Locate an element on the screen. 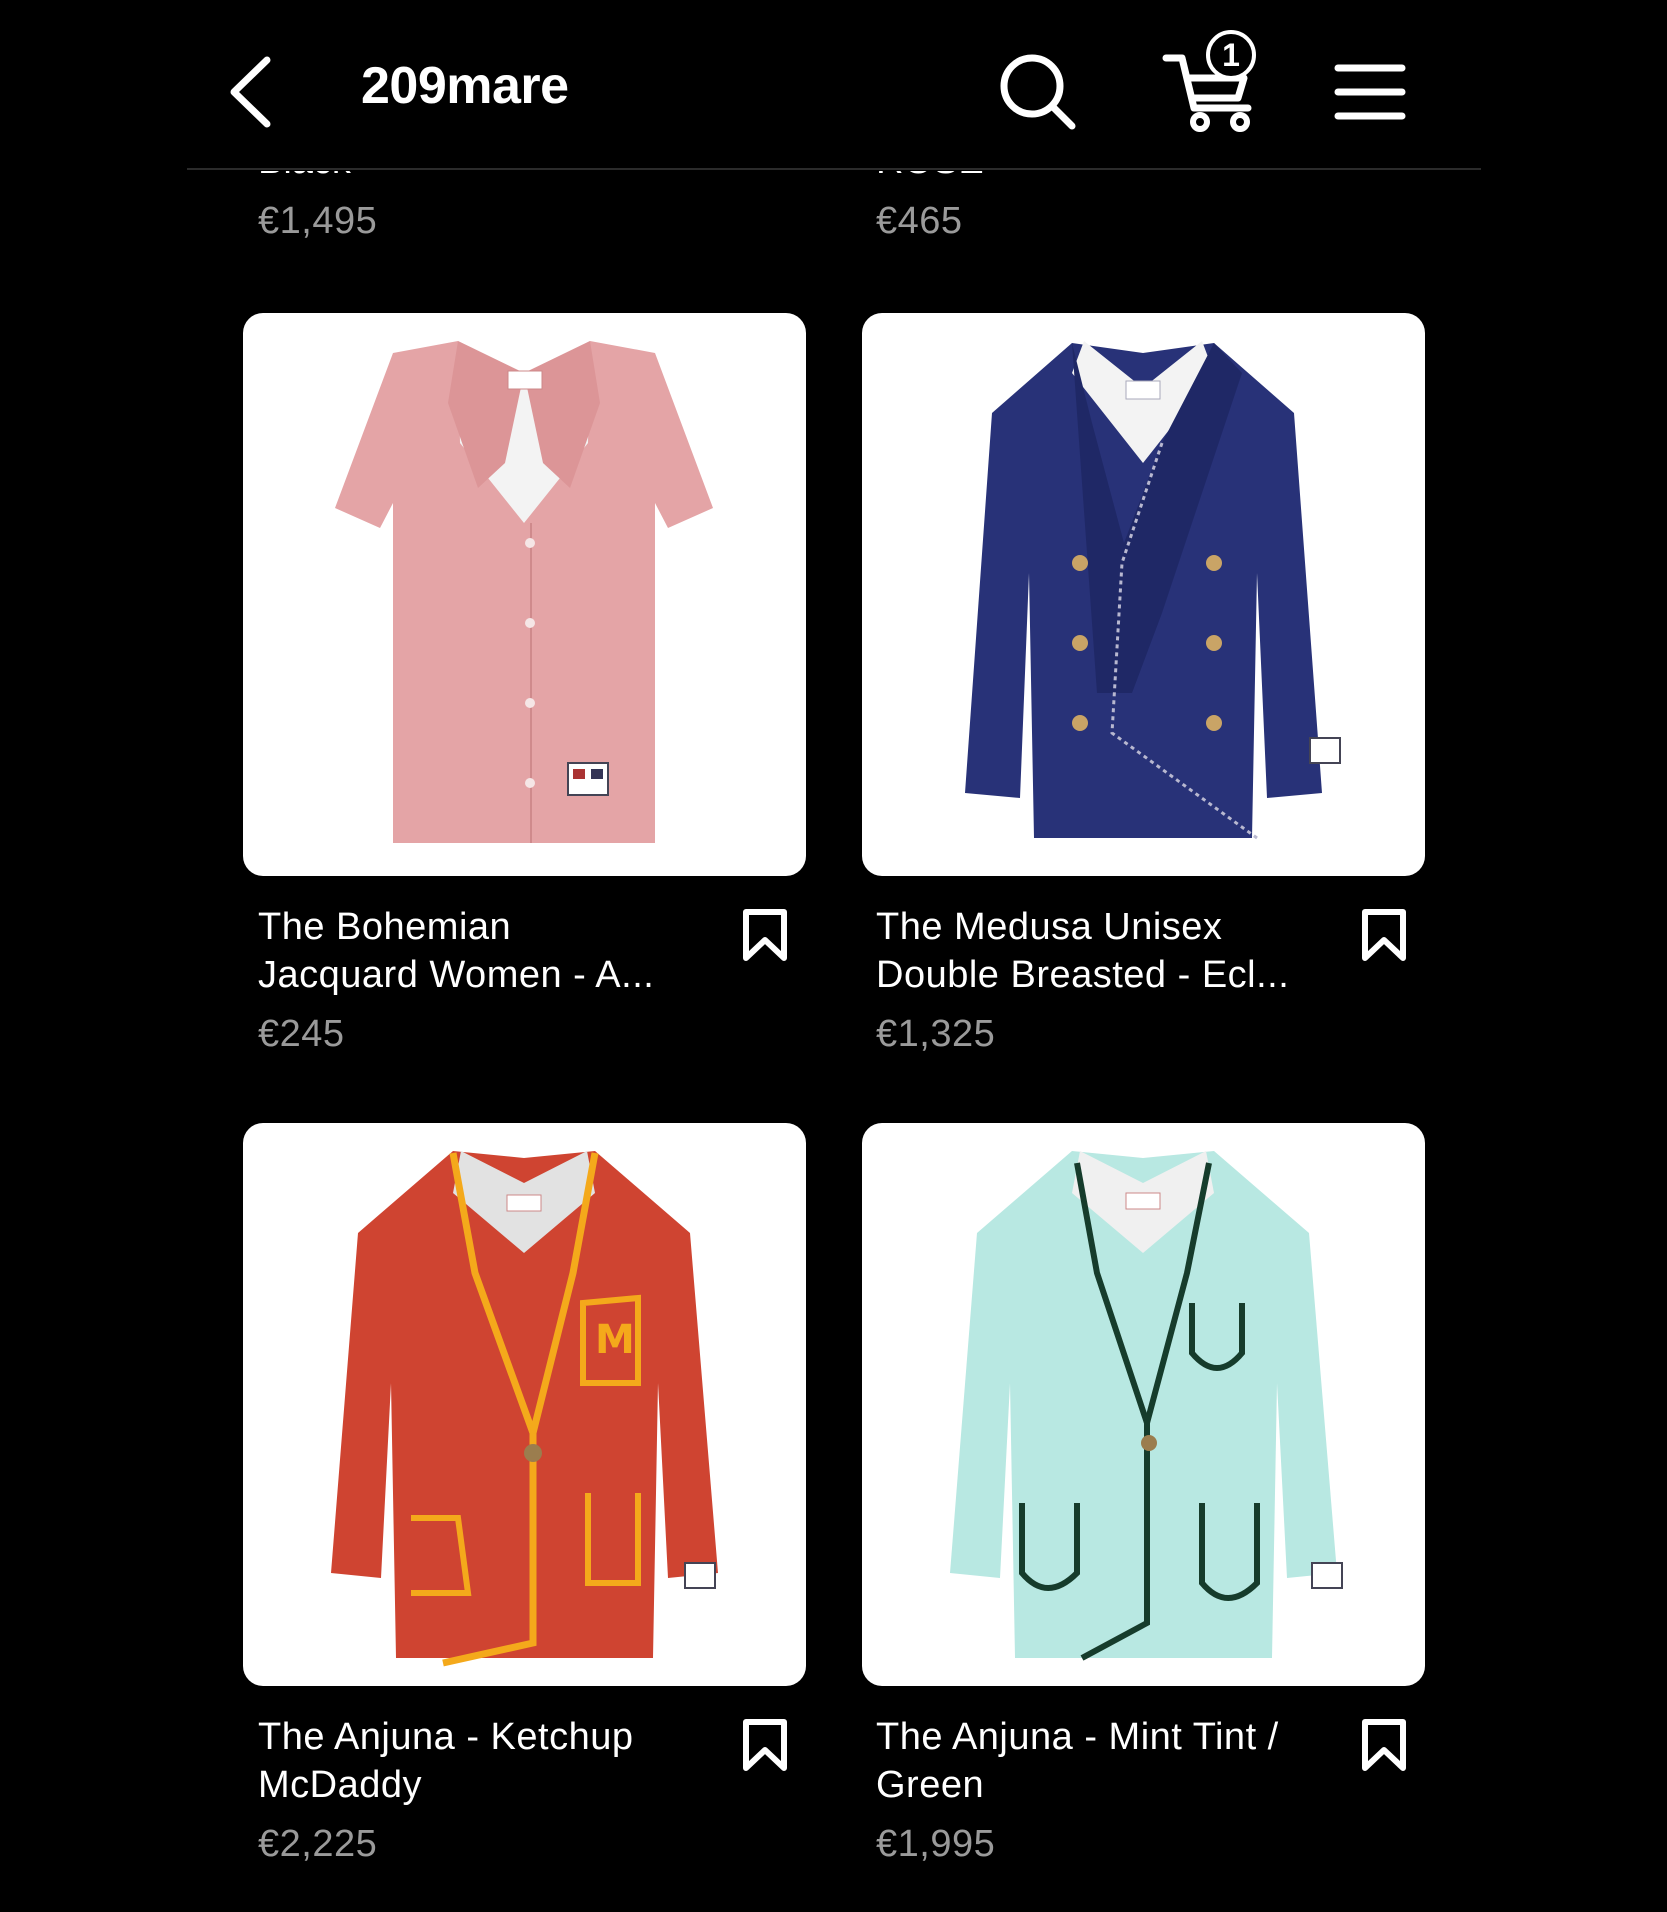  navy-blazer-image is located at coordinates (1153, 590).